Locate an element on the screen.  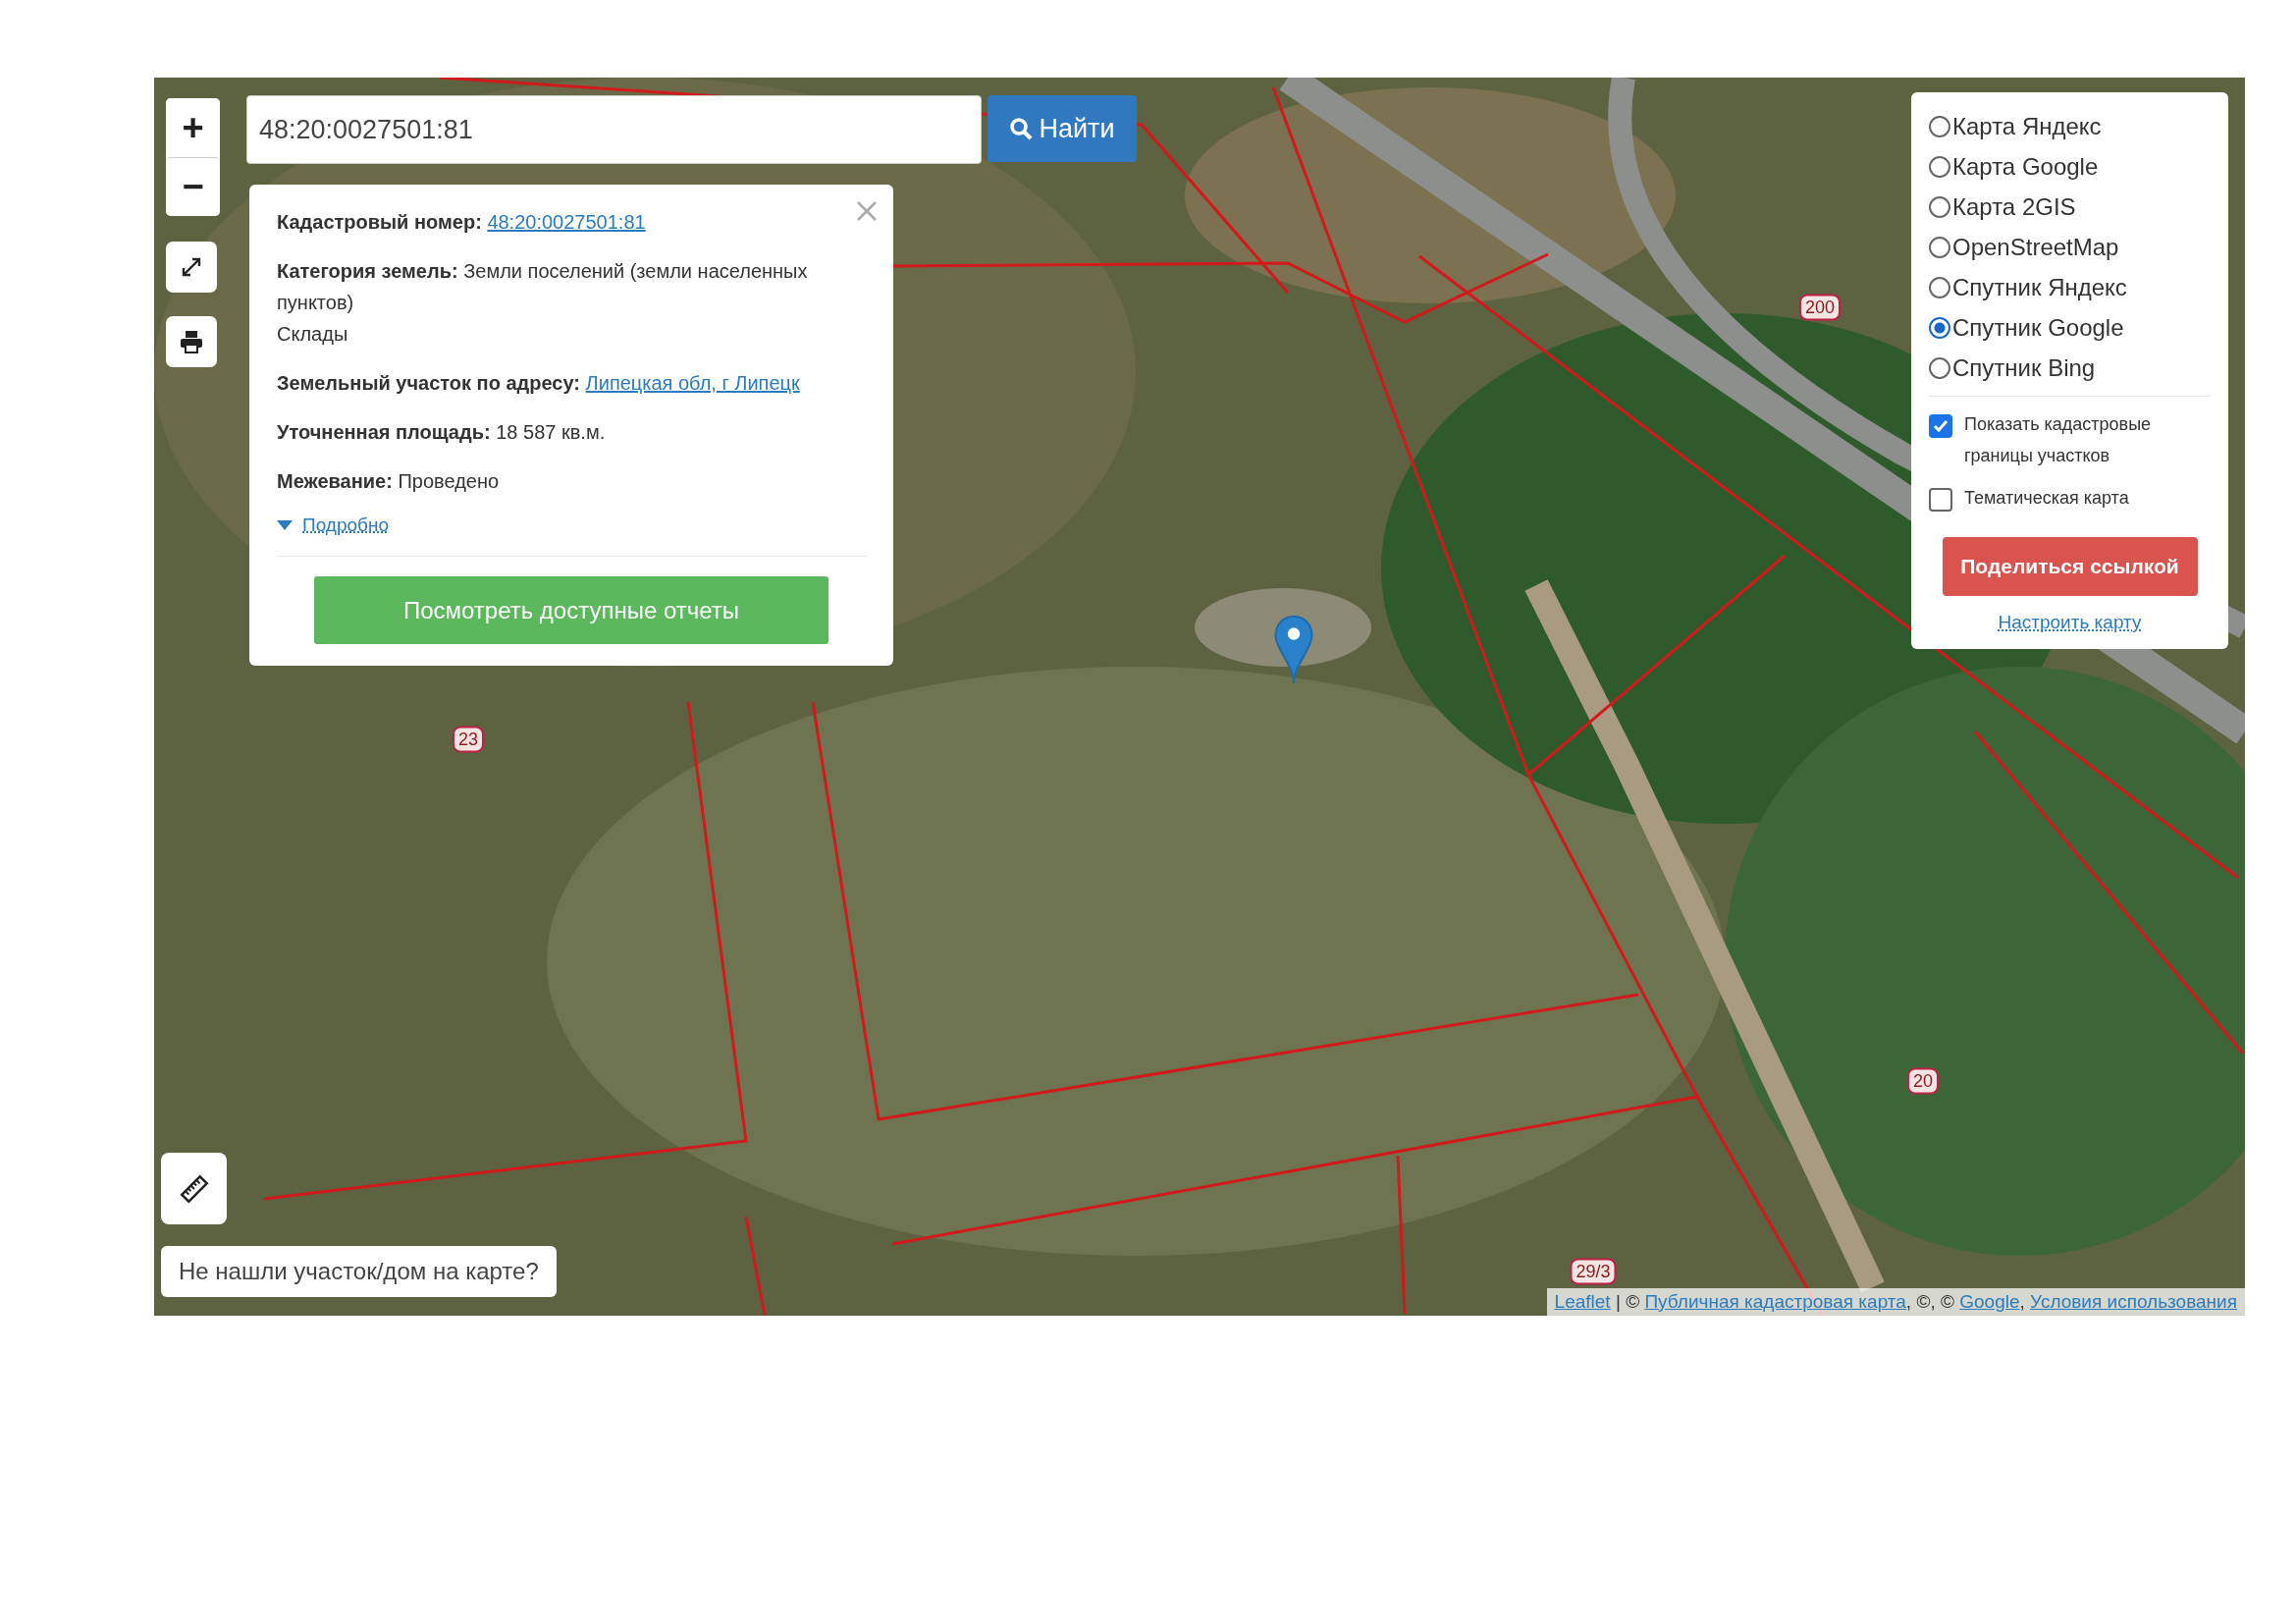
fullscreen-button is located at coordinates (191, 267).